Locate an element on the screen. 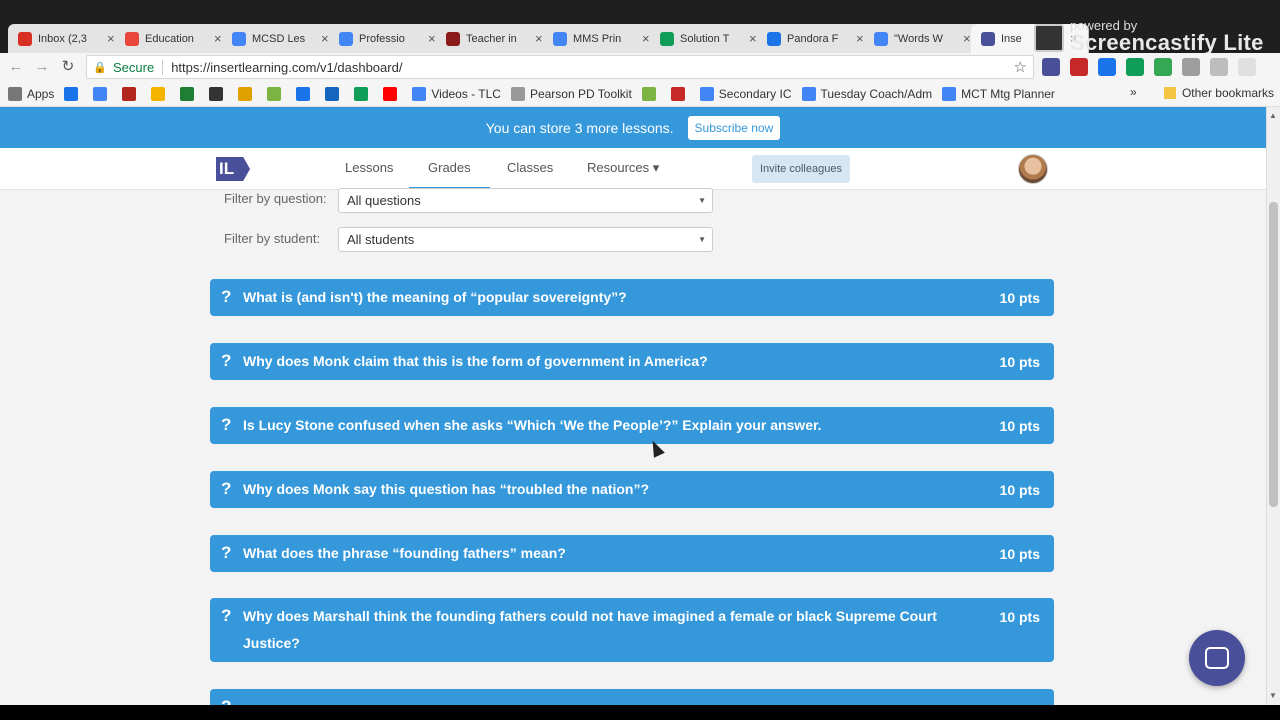 Image resolution: width=1280 pixels, height=720 pixels. bookmark-item: Videos - TLC is located at coordinates (456, 93).